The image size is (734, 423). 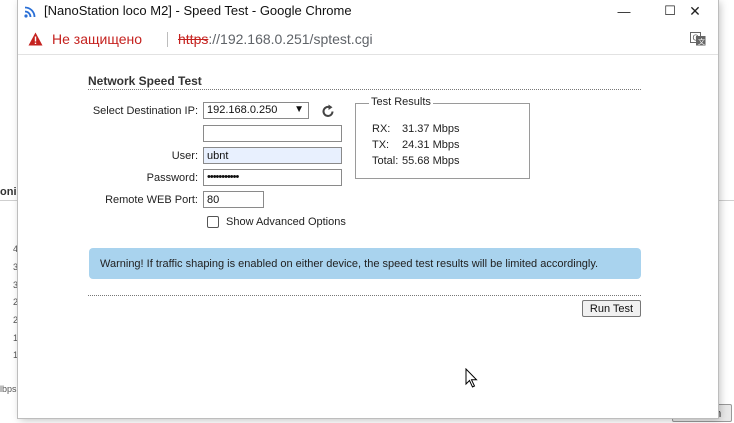 I want to click on run-test-button: Run Test, so click(x=611, y=308).